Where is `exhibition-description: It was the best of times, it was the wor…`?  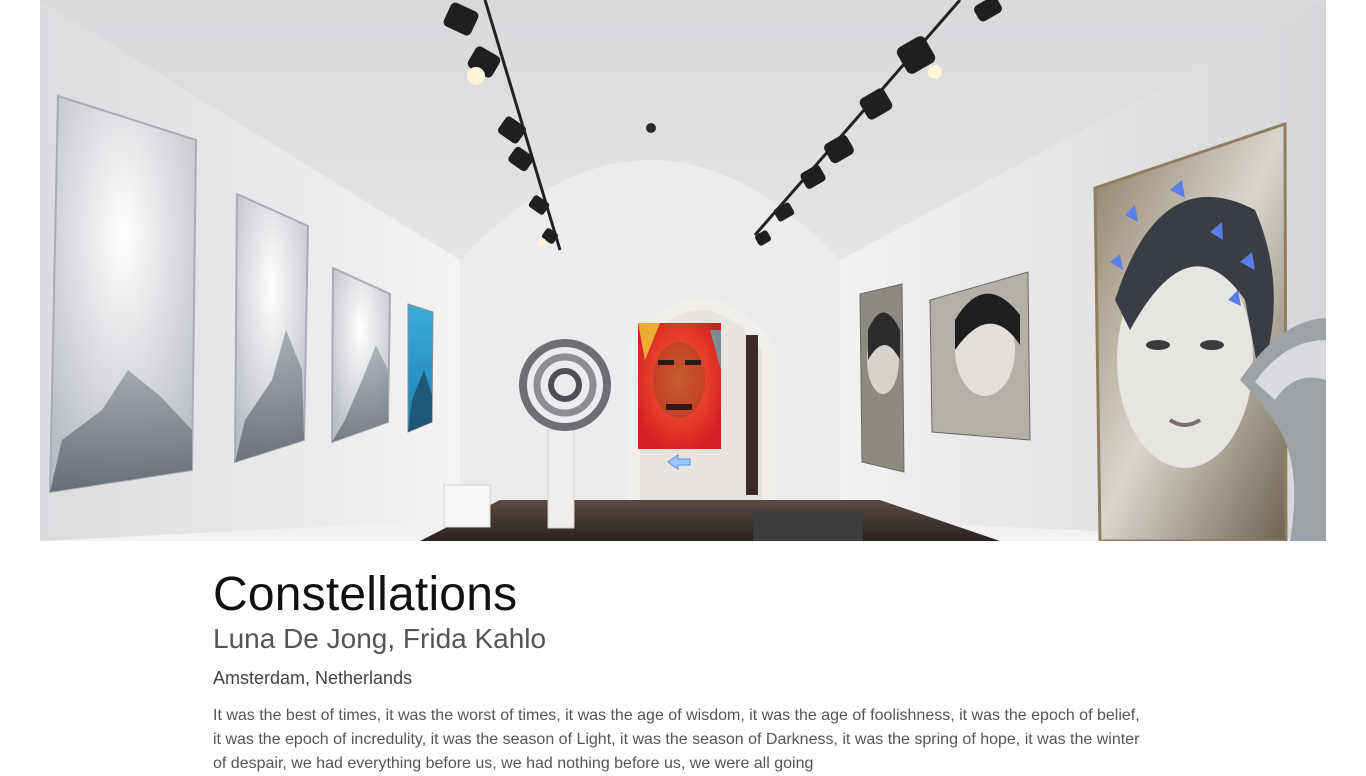
exhibition-description: It was the best of times, it was the wor… is located at coordinates (676, 739).